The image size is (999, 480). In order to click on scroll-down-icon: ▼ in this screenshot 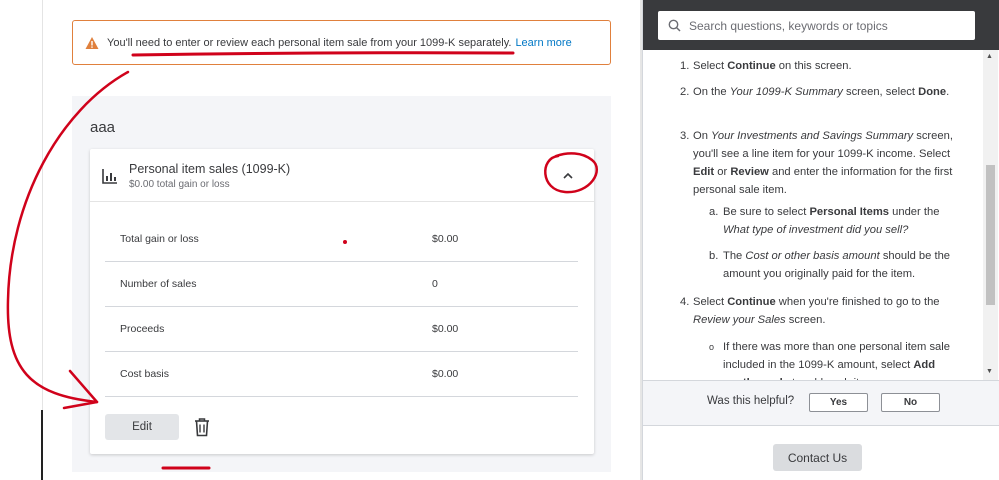, I will do `click(989, 371)`.